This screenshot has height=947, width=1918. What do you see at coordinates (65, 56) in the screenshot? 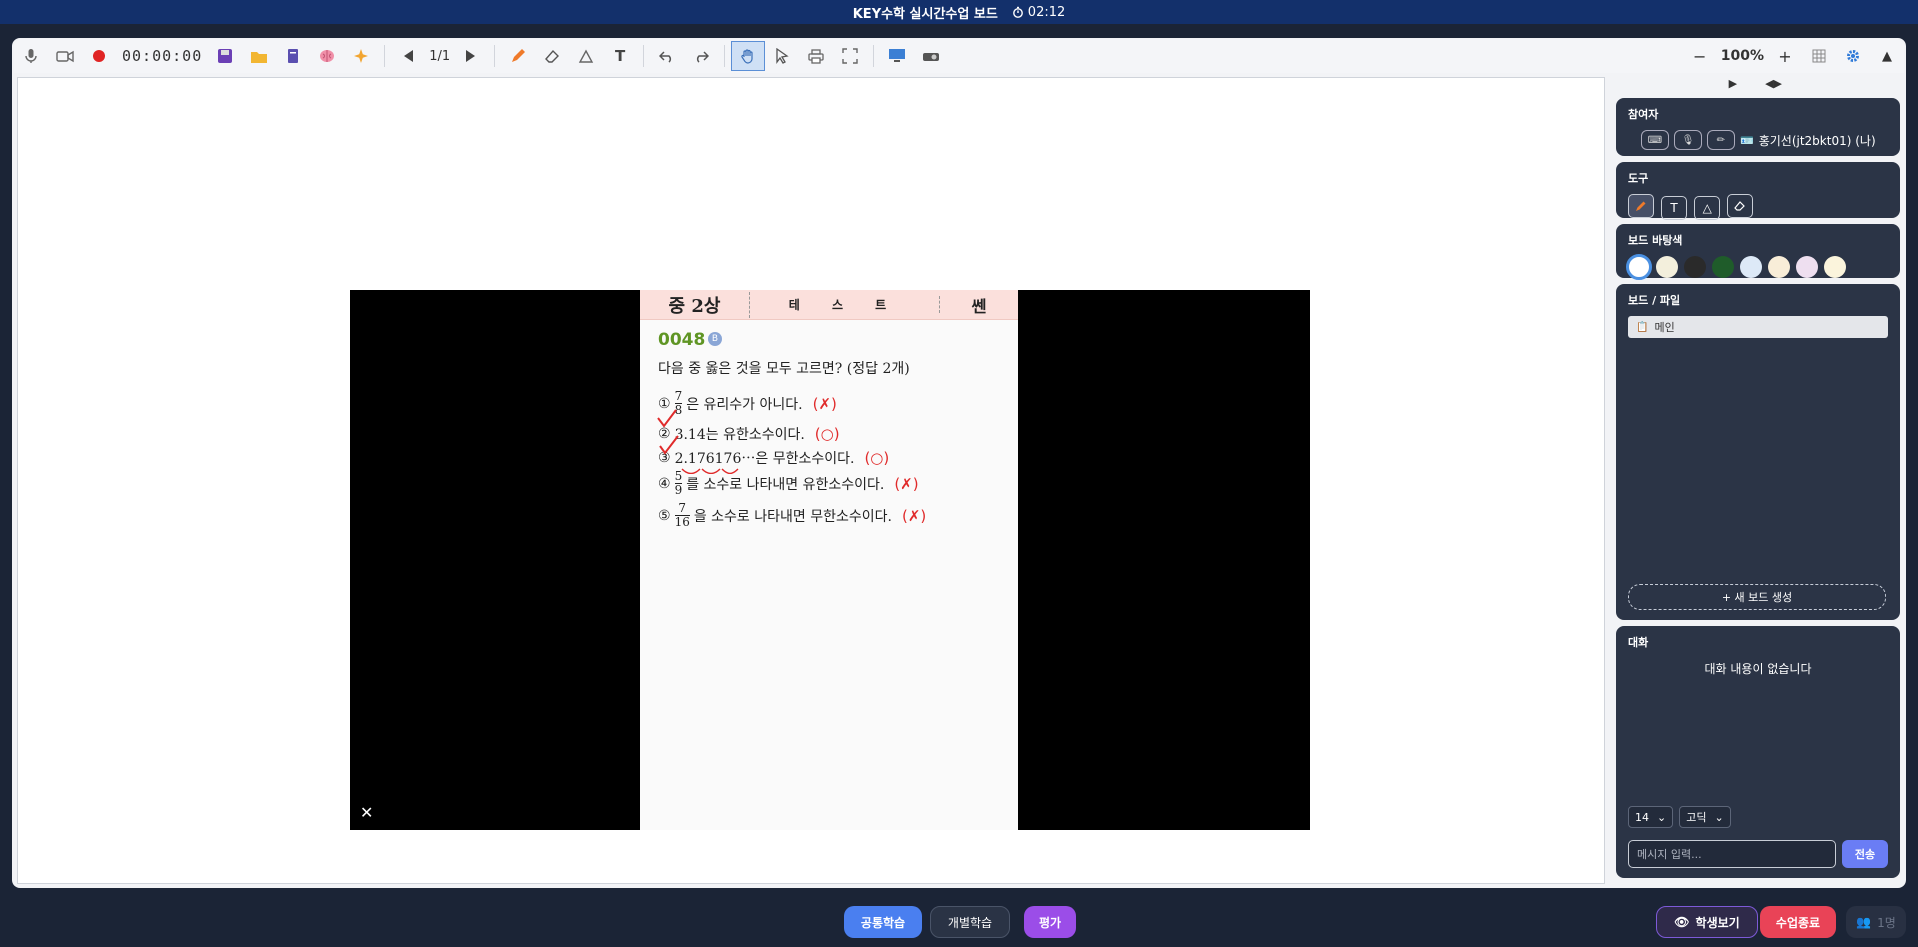
I see `camera-icon` at bounding box center [65, 56].